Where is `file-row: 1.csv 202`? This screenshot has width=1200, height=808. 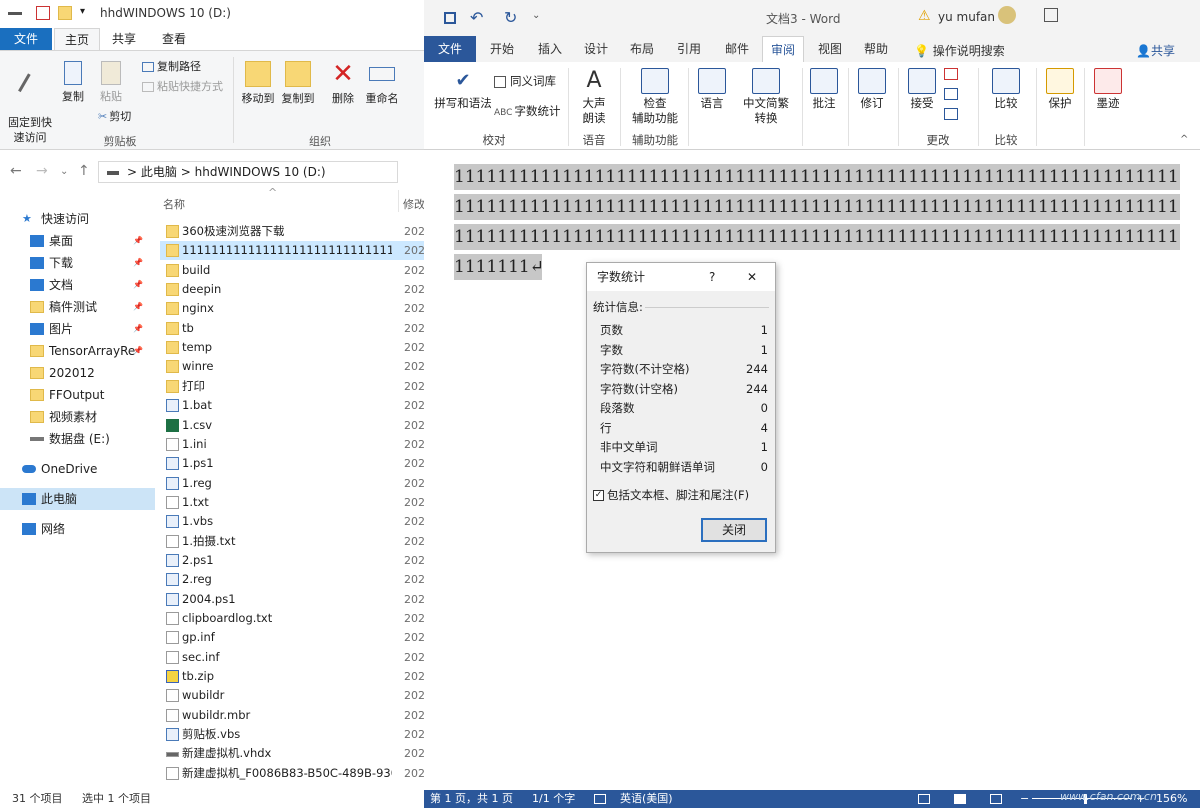 file-row: 1.csv 202 is located at coordinates (292, 425).